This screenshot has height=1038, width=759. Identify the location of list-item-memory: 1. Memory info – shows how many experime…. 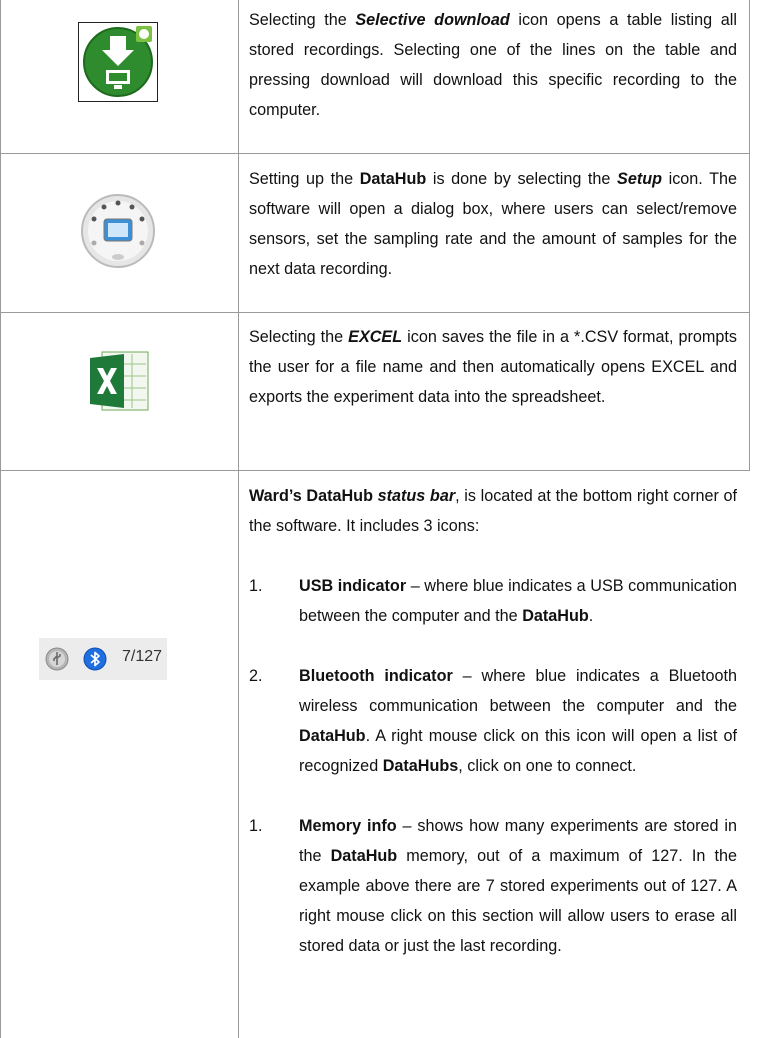
(493, 886).